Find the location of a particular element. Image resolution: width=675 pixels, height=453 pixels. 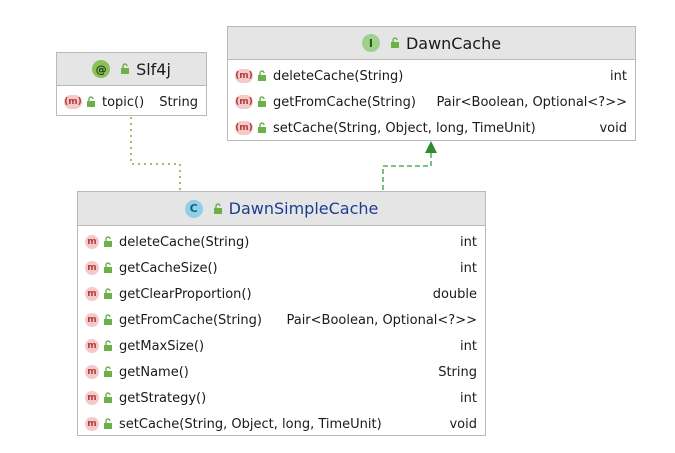

implements-arrowhead is located at coordinates (431, 147).